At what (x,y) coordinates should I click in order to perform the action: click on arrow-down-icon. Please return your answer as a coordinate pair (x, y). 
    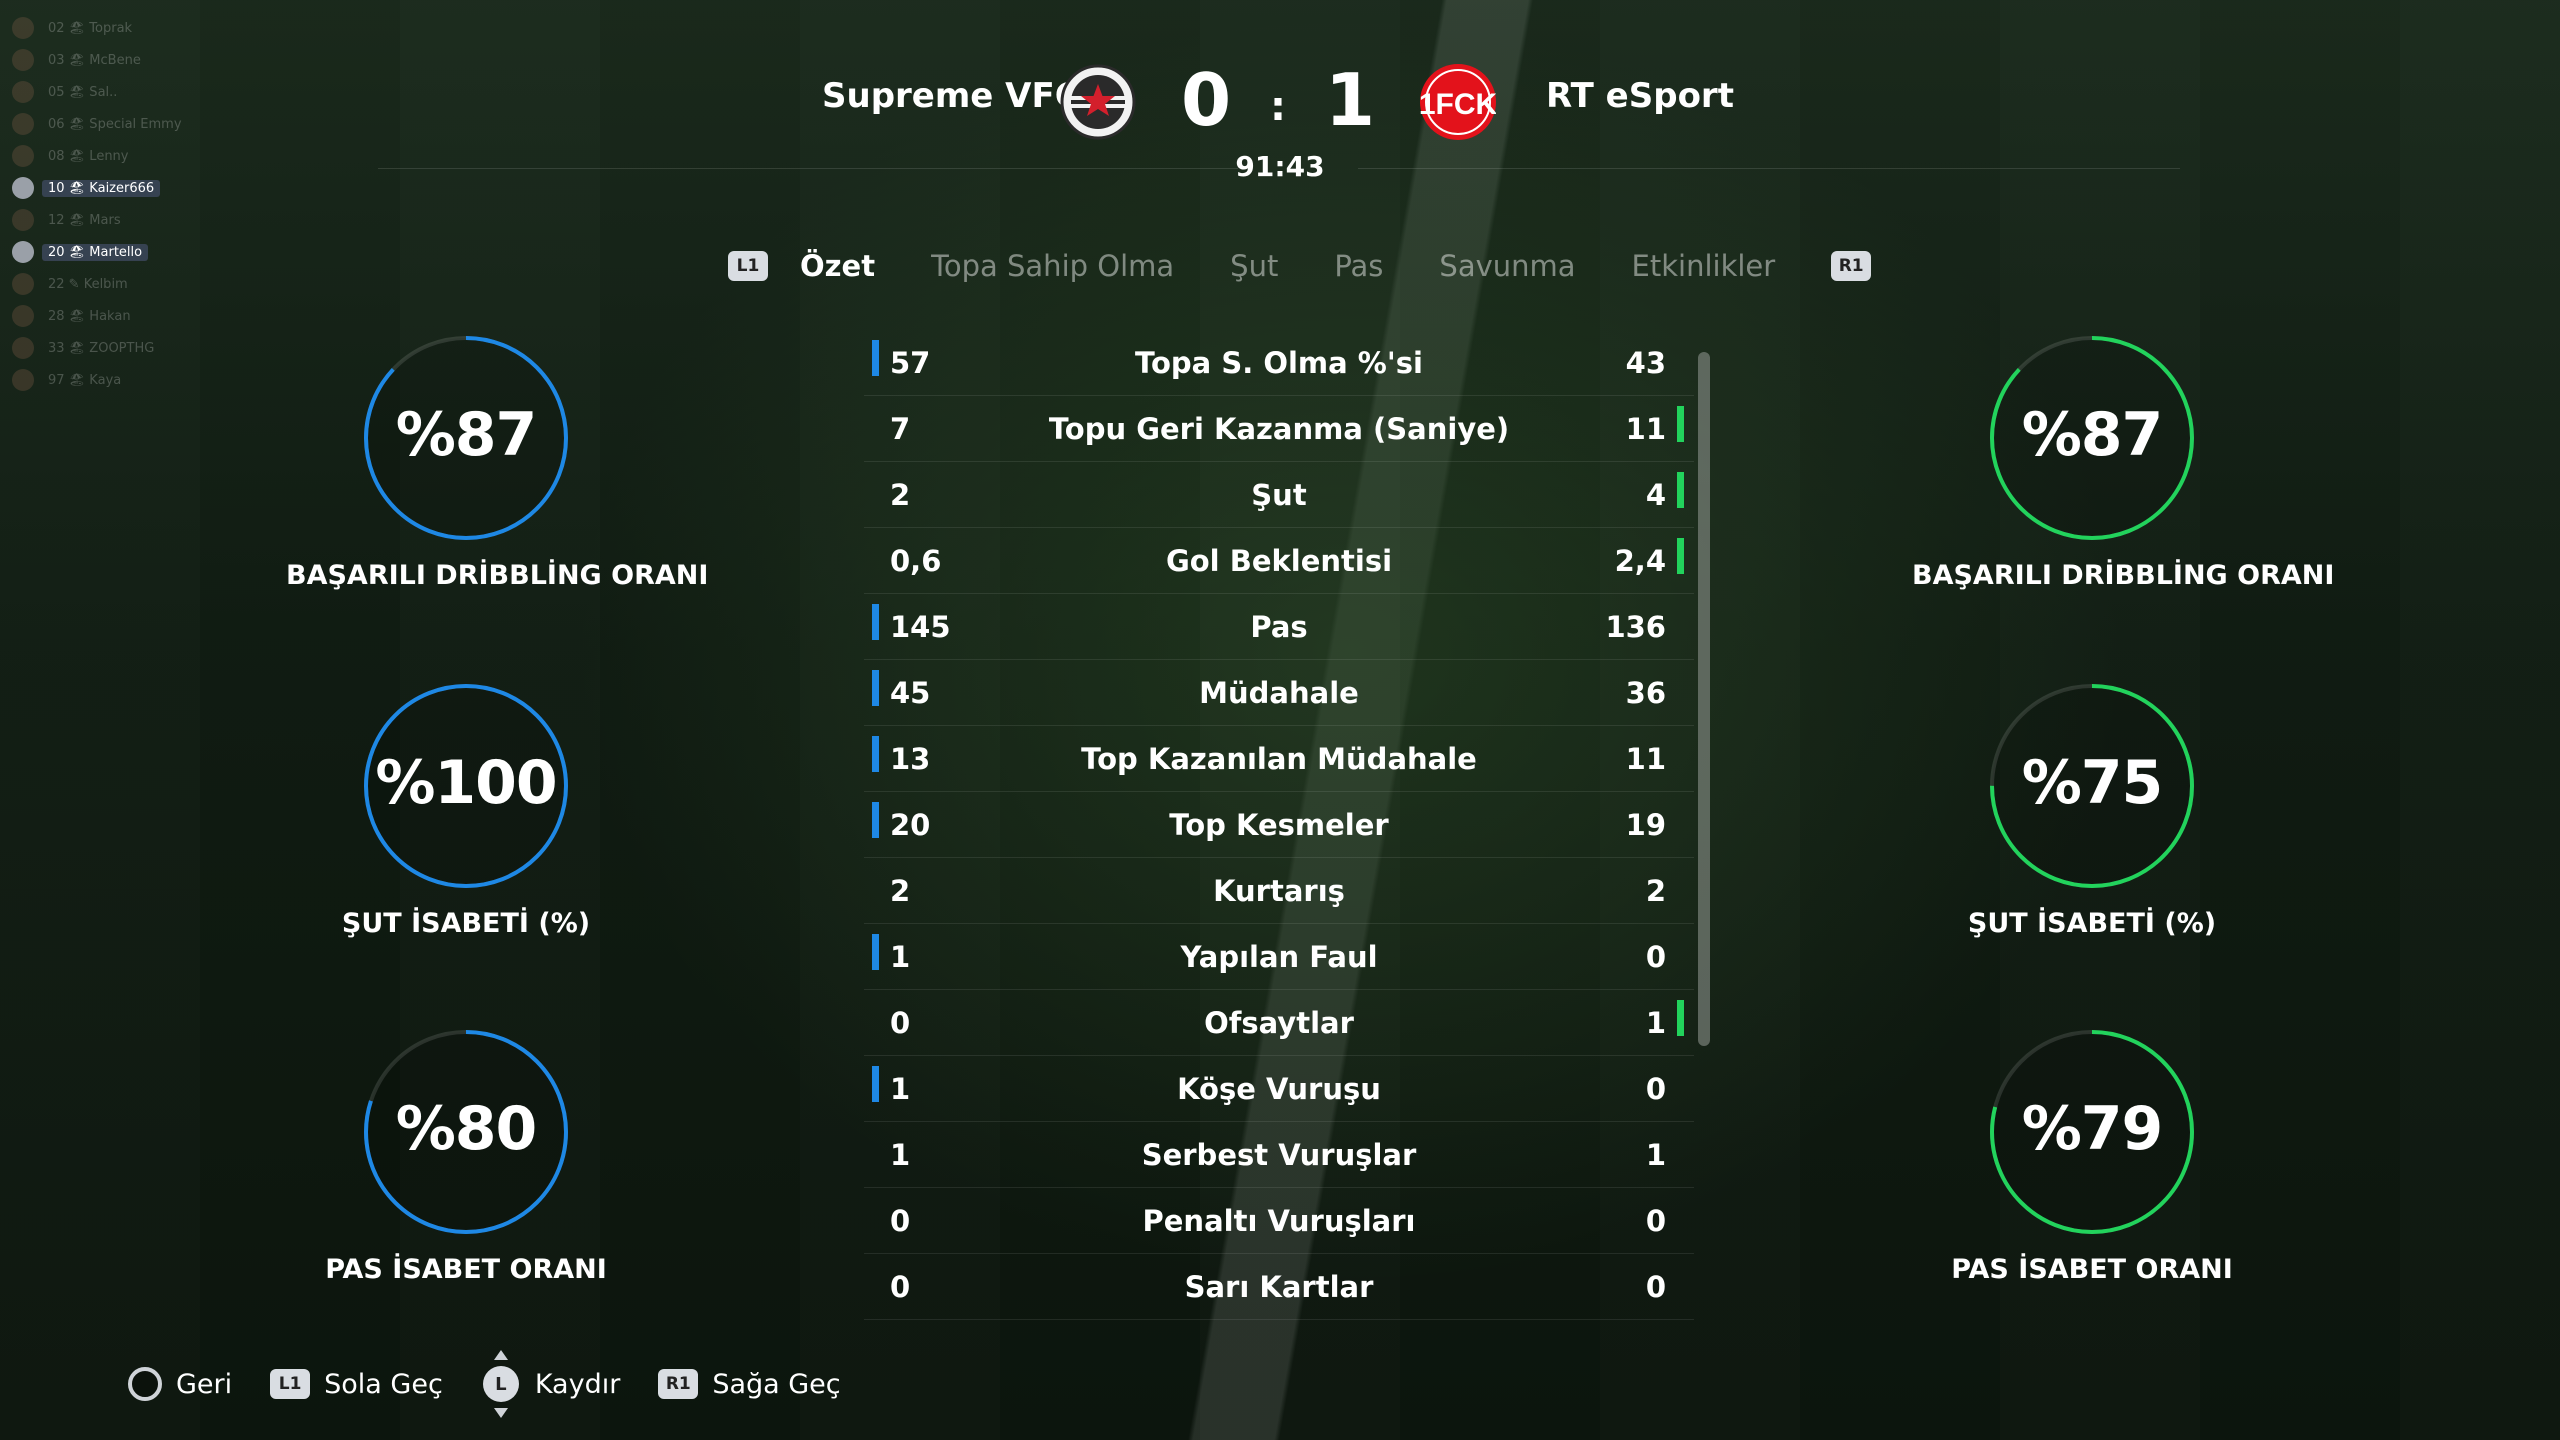
    Looking at the image, I should click on (500, 1413).